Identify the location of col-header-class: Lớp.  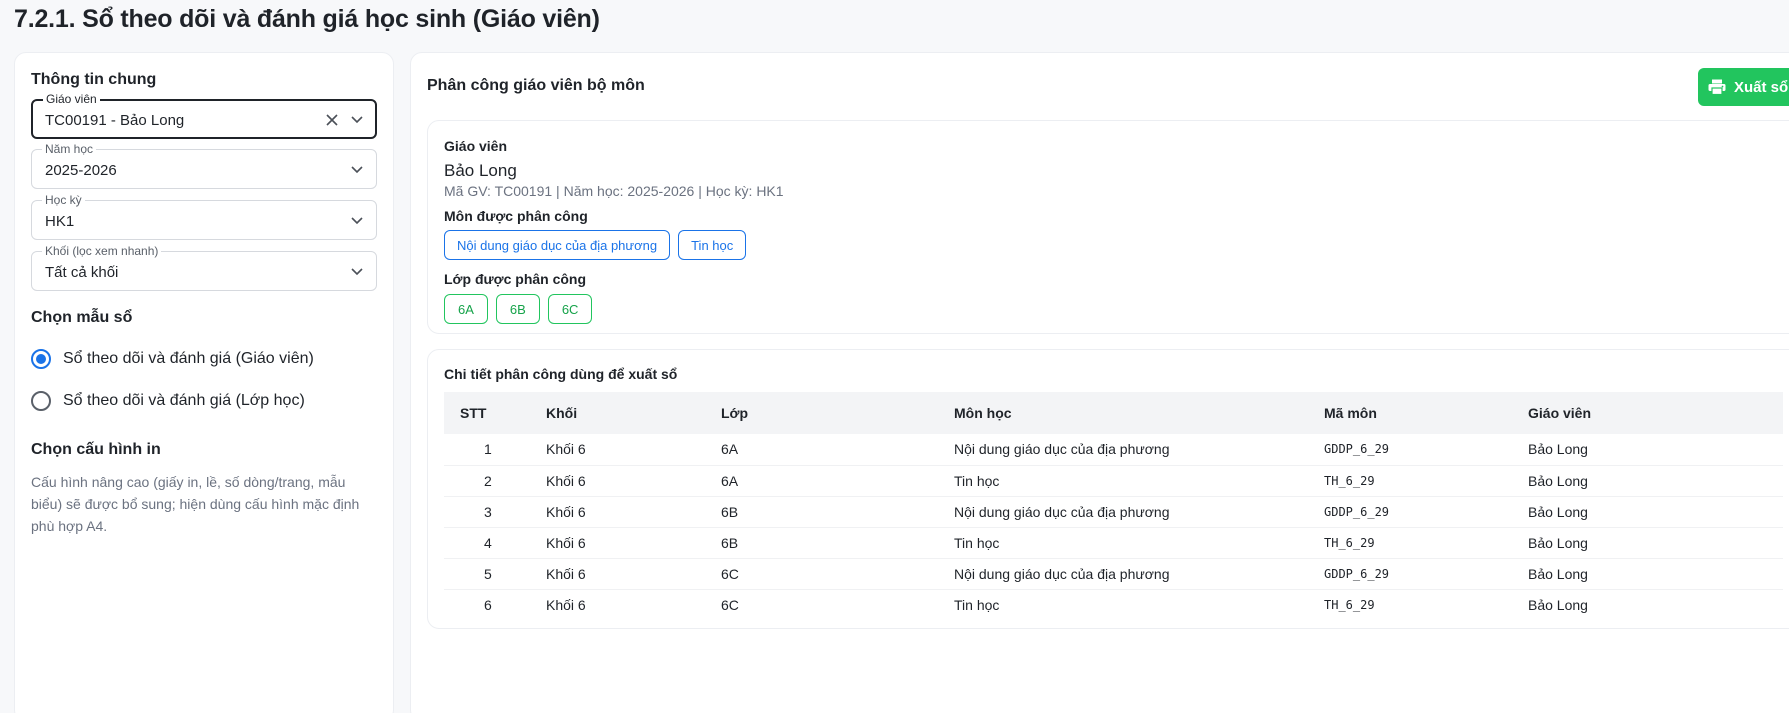
(821, 413).